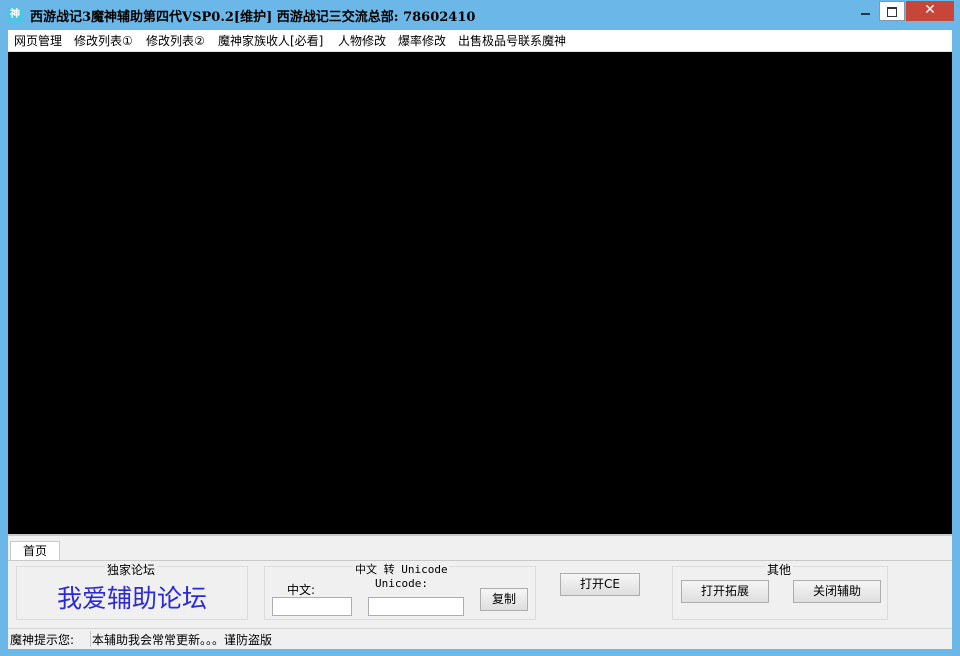 The image size is (960, 656). I want to click on menu-modify-list-1: 修改列表①, so click(103, 40).